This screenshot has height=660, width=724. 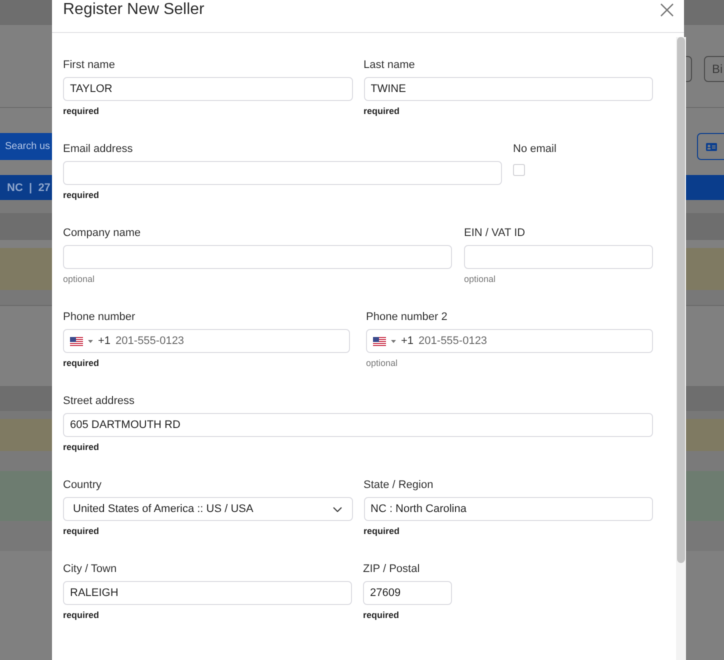 What do you see at coordinates (207, 509) in the screenshot?
I see `select-field: United States of America :: US / USA` at bounding box center [207, 509].